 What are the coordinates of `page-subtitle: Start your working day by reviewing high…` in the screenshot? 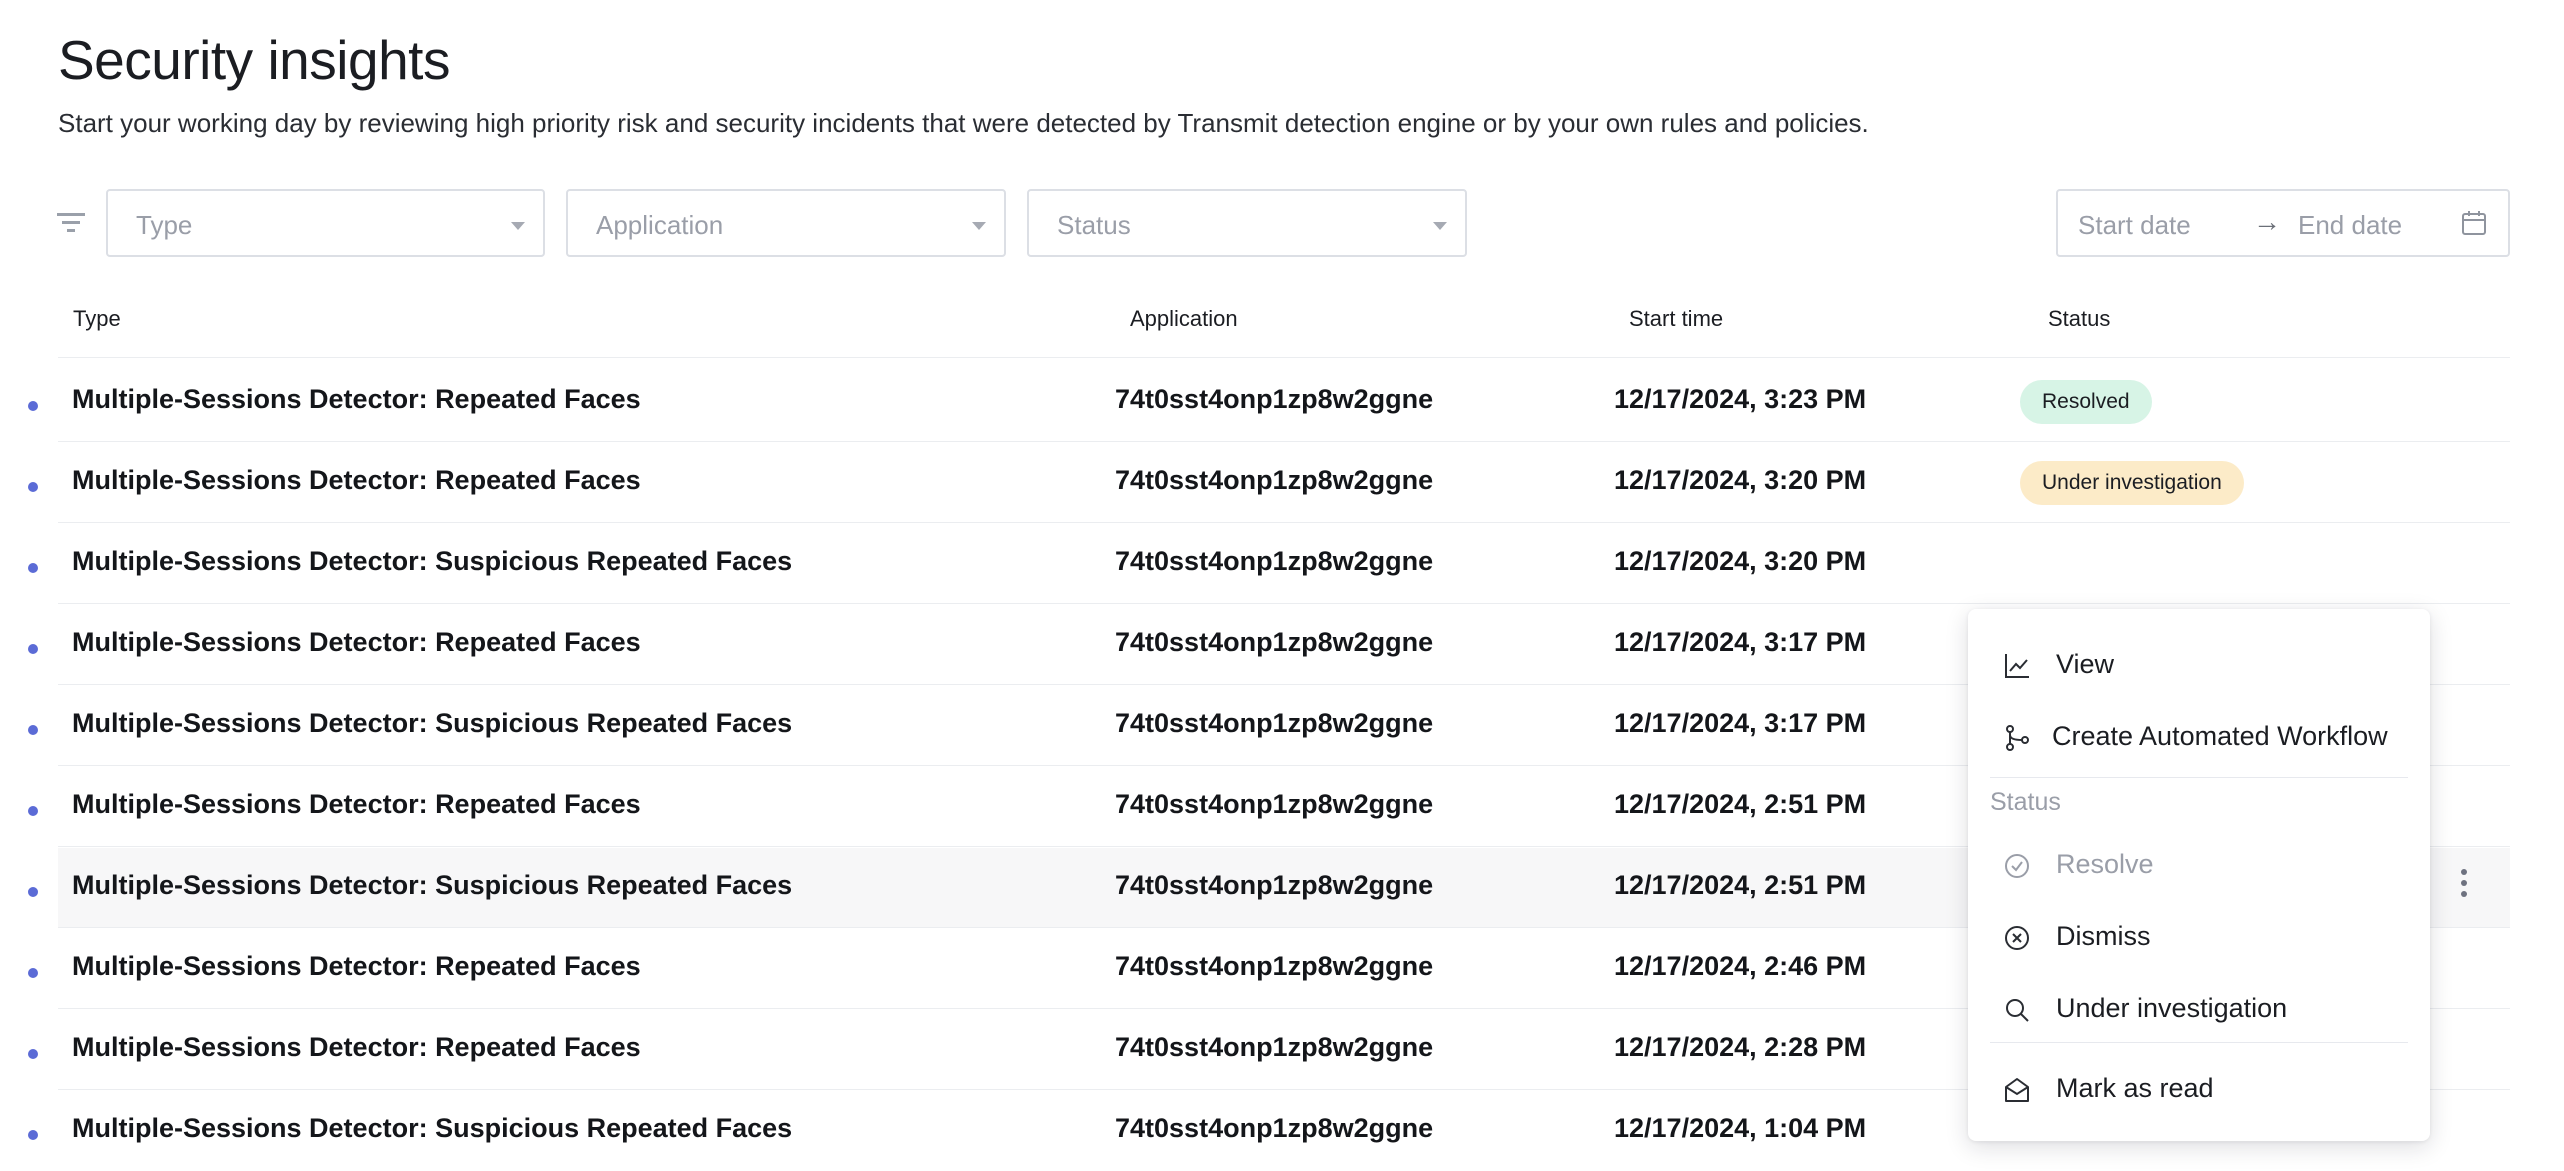 It's located at (963, 123).